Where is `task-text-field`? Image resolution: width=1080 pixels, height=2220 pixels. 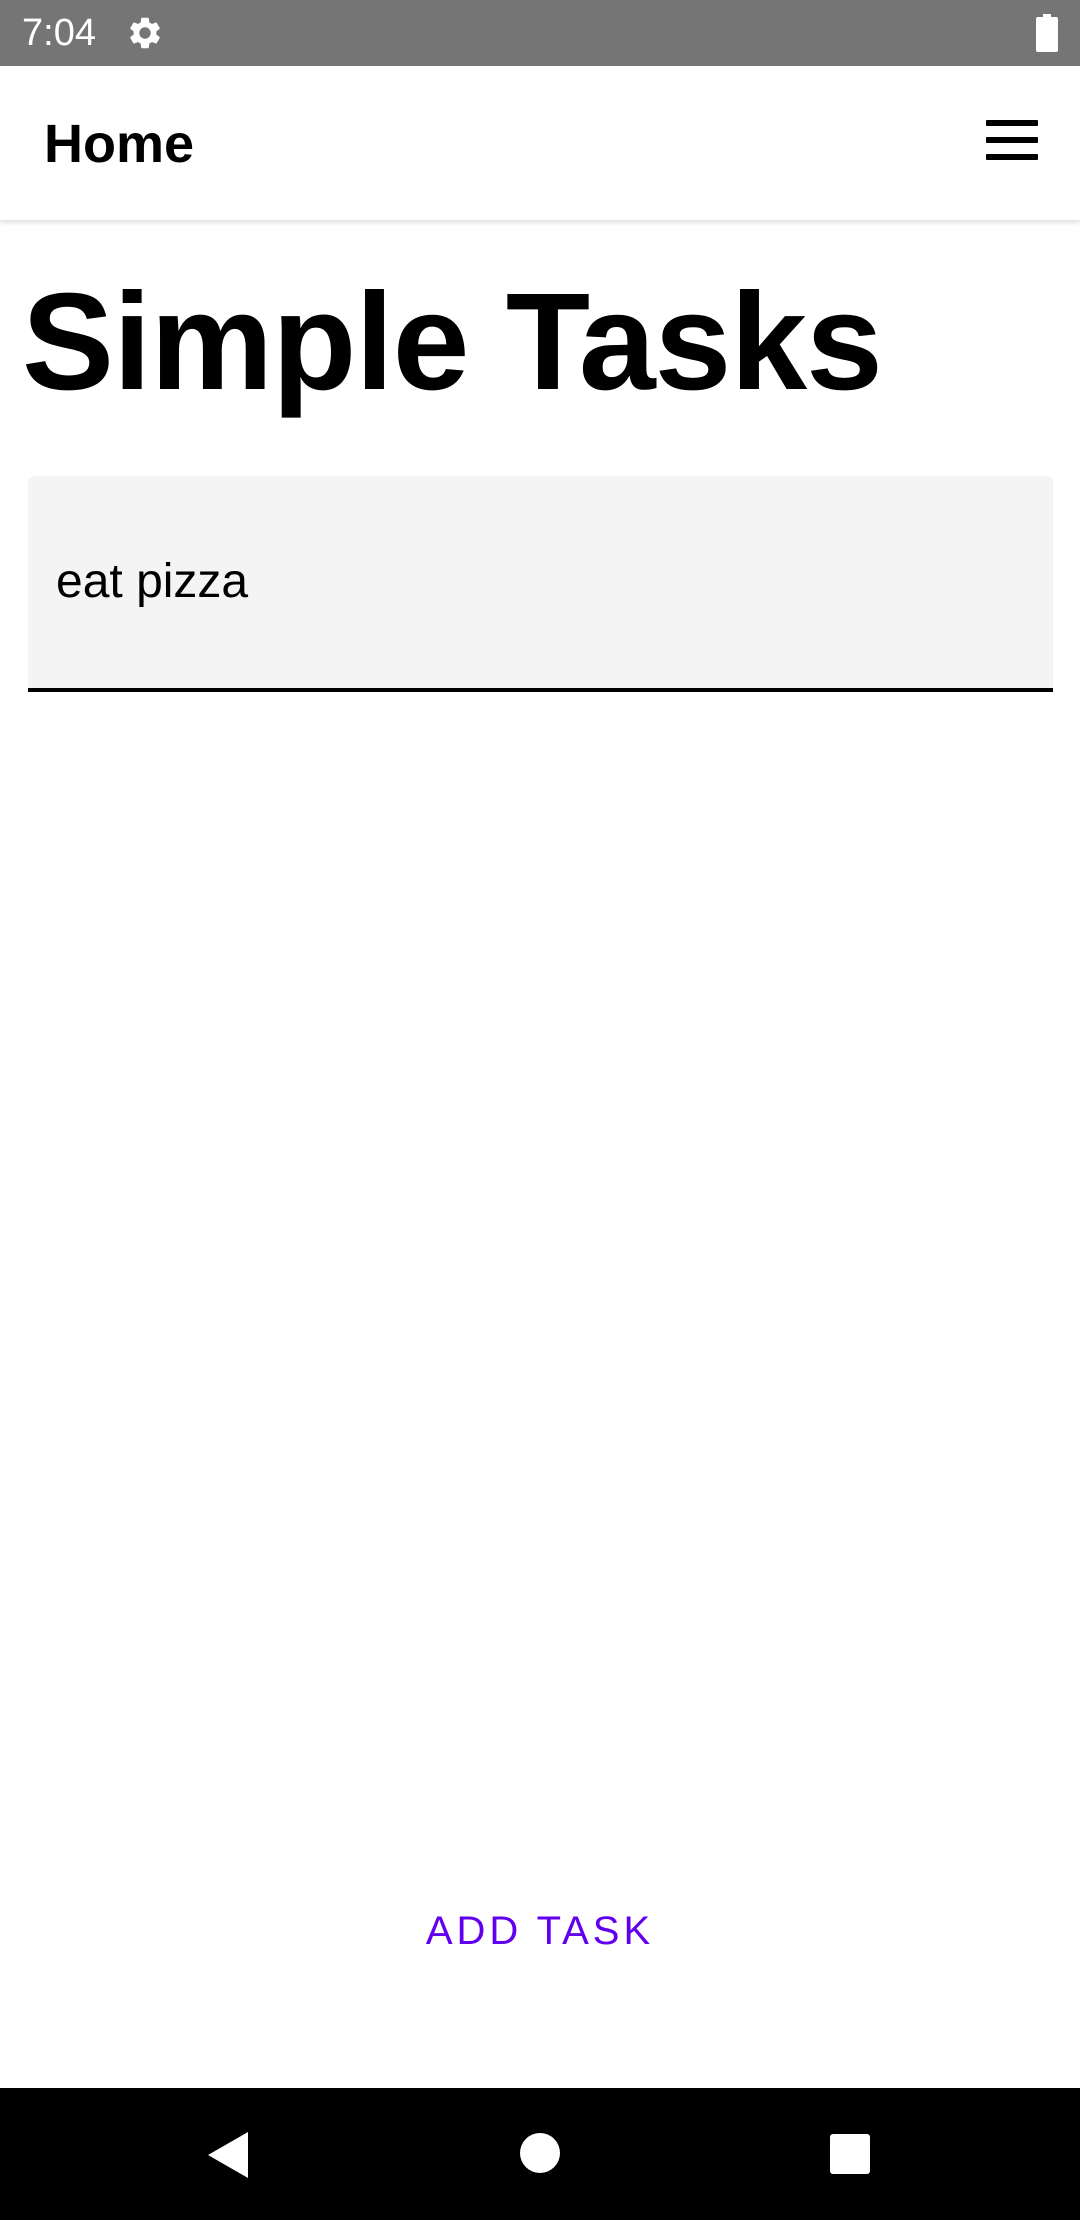
task-text-field is located at coordinates (540, 584).